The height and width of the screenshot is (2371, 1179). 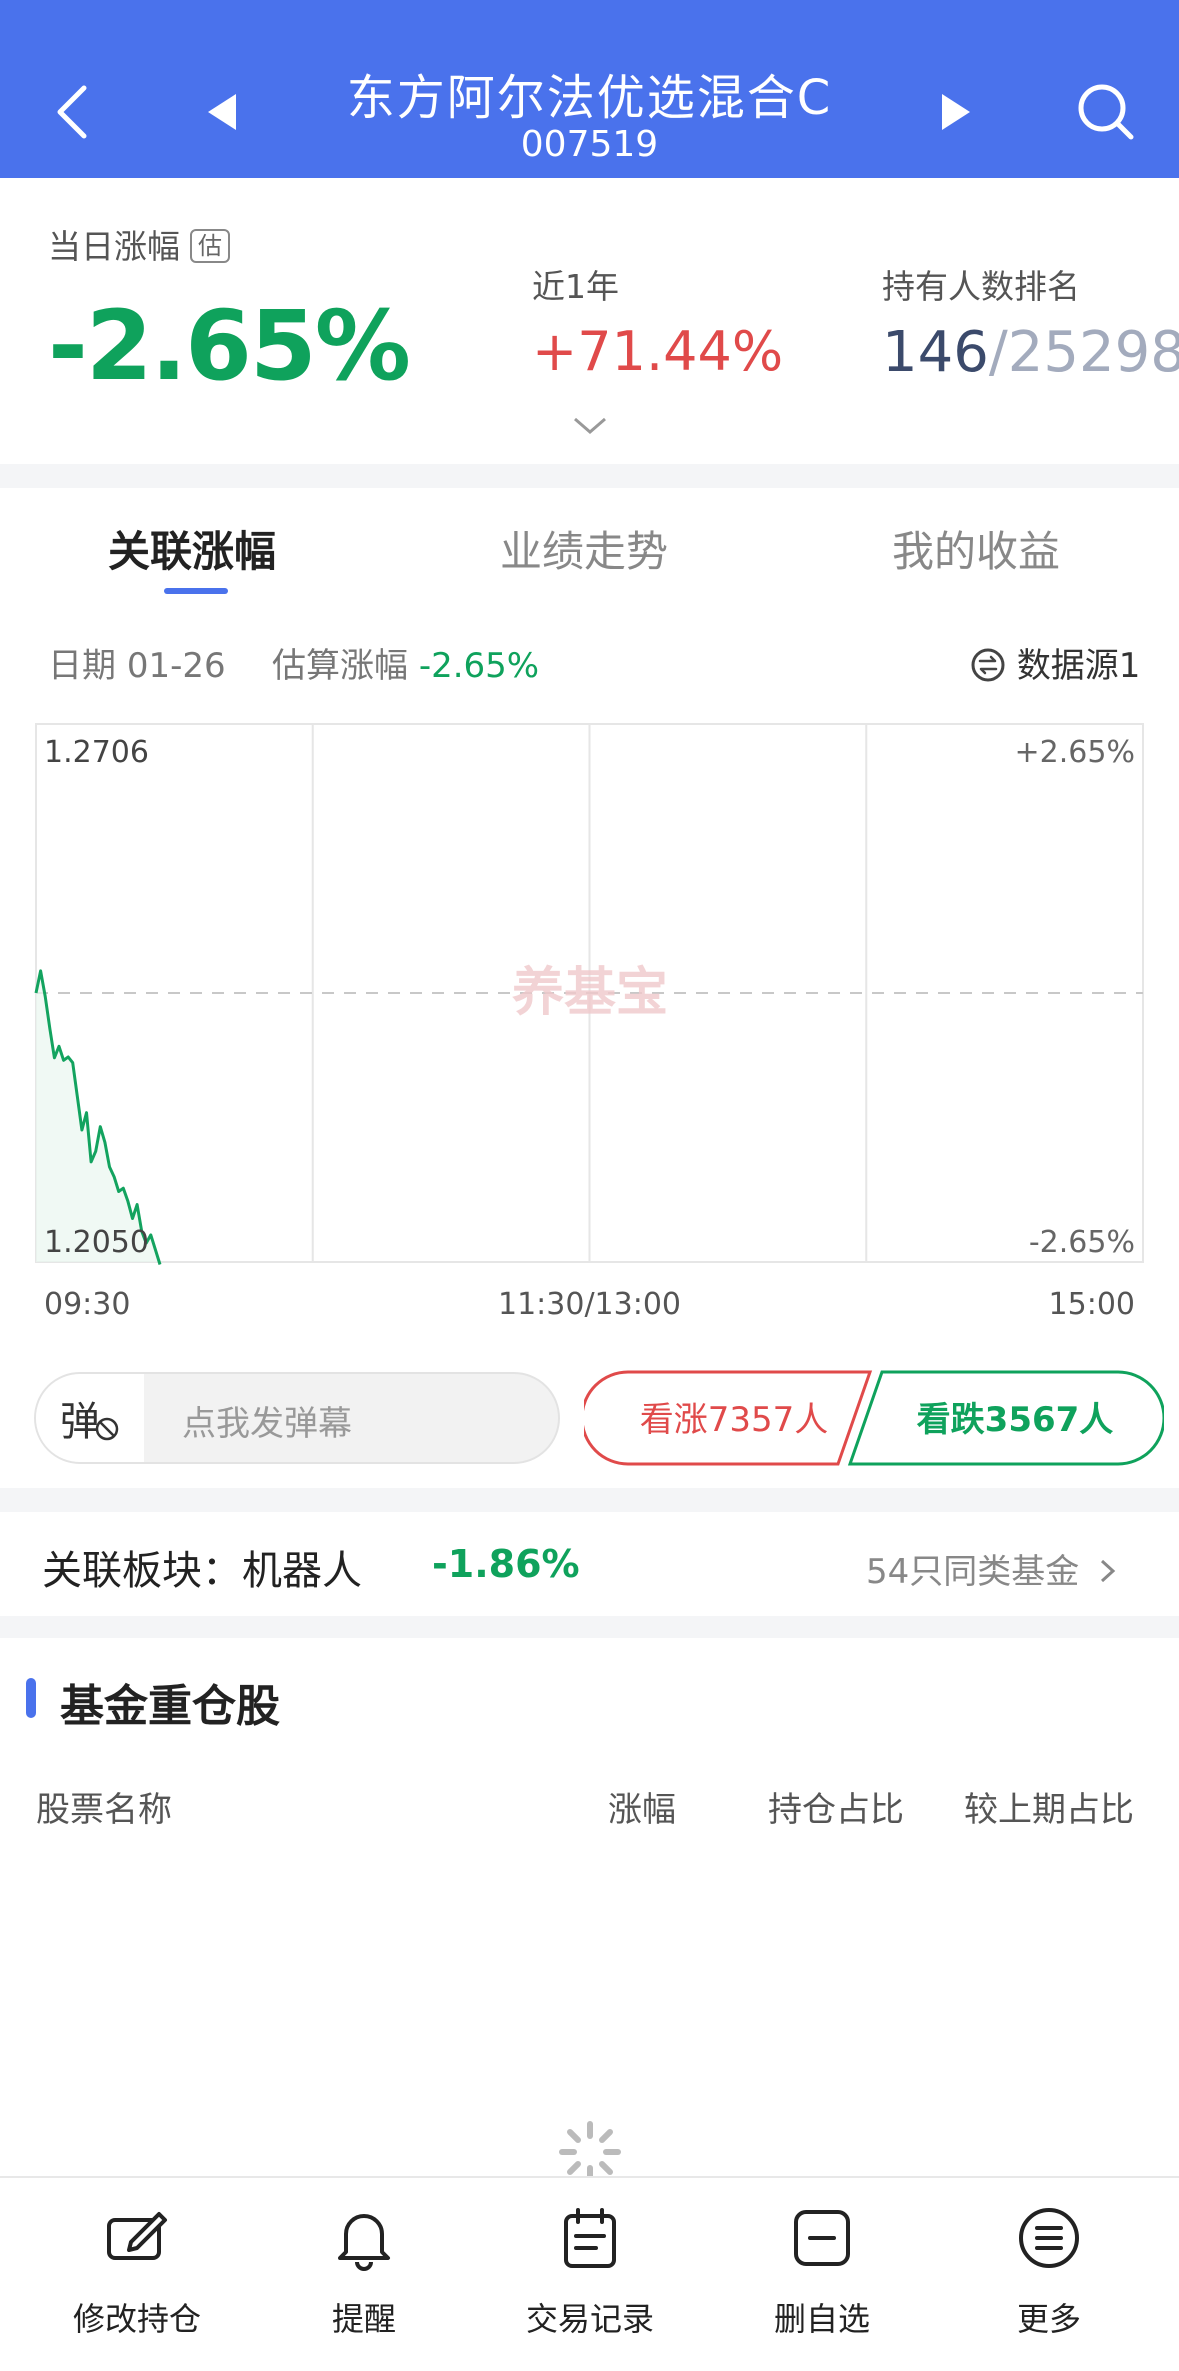 What do you see at coordinates (1049, 1806) in the screenshot?
I see `col-ratio-vs-previous: 较上期占比` at bounding box center [1049, 1806].